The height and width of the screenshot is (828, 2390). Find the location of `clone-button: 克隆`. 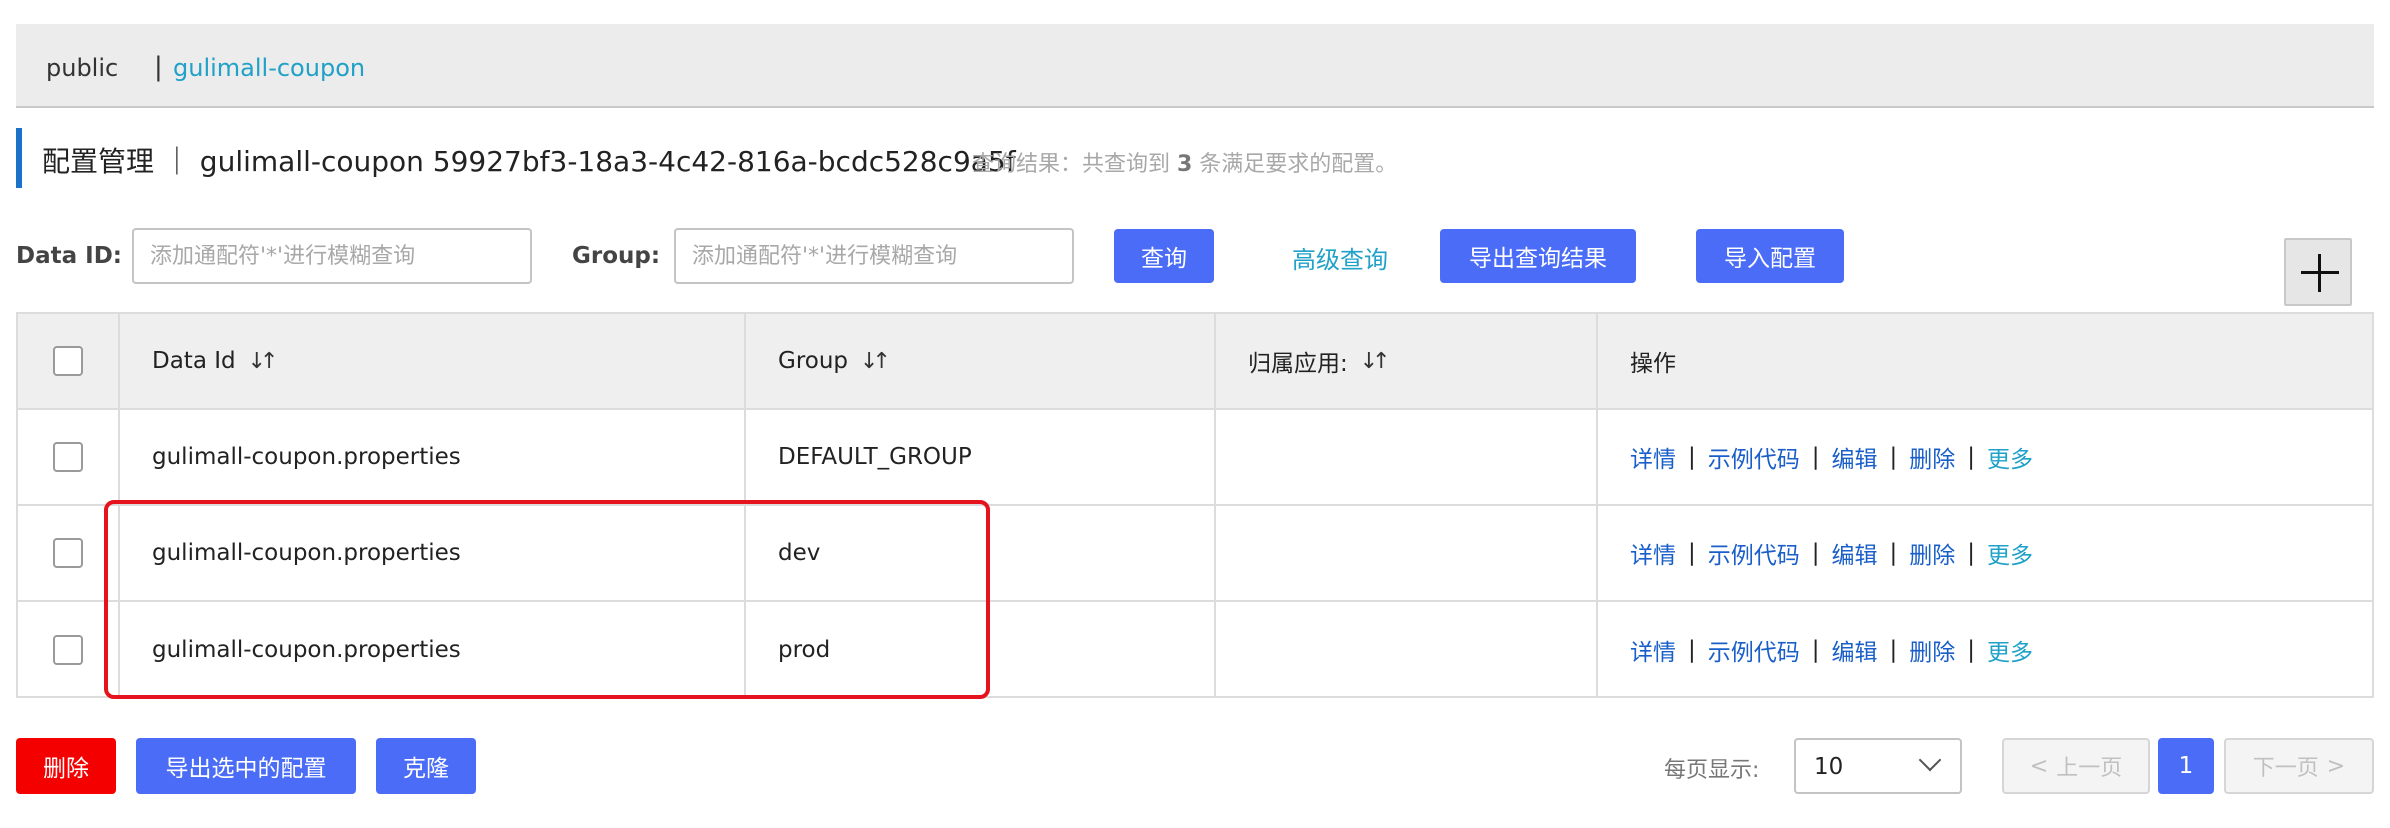

clone-button: 克隆 is located at coordinates (426, 766).